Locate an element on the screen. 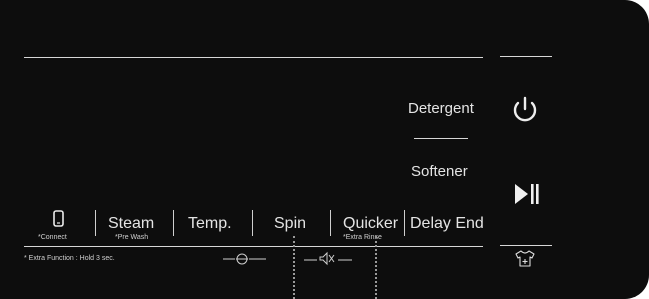 Image resolution: width=649 pixels, height=299 pixels. spin-guide-line is located at coordinates (294, 267).